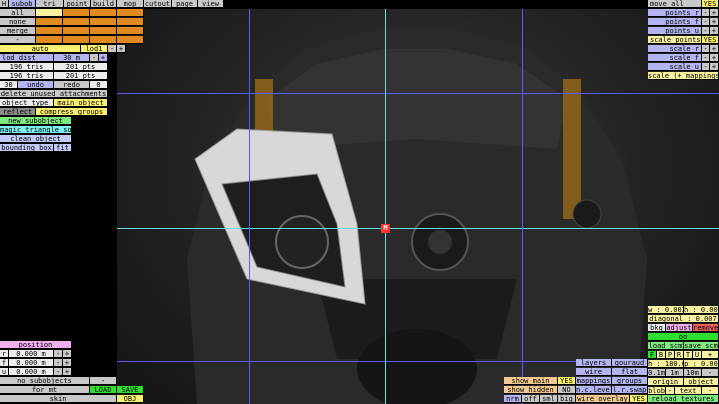 Image resolution: width=719 pixels, height=404 pixels. Describe the element at coordinates (158, 4) in the screenshot. I see `menu-cutout: cutout` at that location.